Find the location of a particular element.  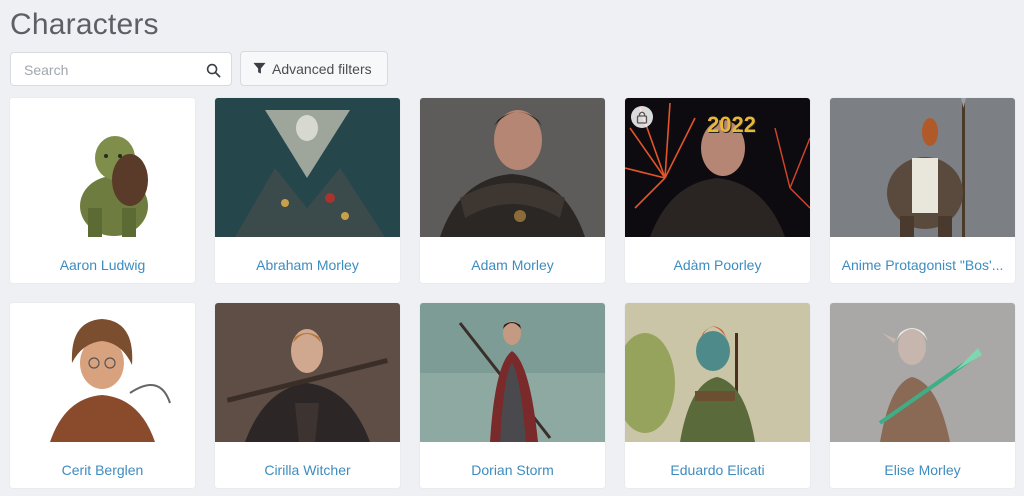

page-title: Characters is located at coordinates (84, 24).